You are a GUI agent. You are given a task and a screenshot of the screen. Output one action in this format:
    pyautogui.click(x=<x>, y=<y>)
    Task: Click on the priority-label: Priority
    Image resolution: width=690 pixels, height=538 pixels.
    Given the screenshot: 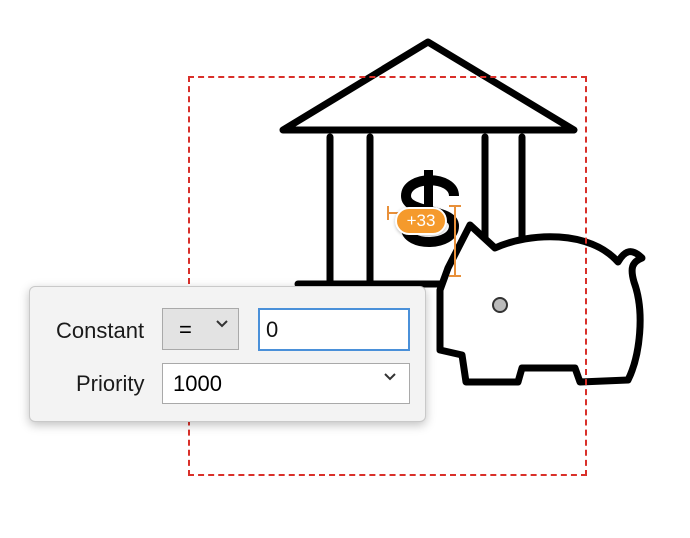 What is the action you would take?
    pyautogui.click(x=110, y=383)
    